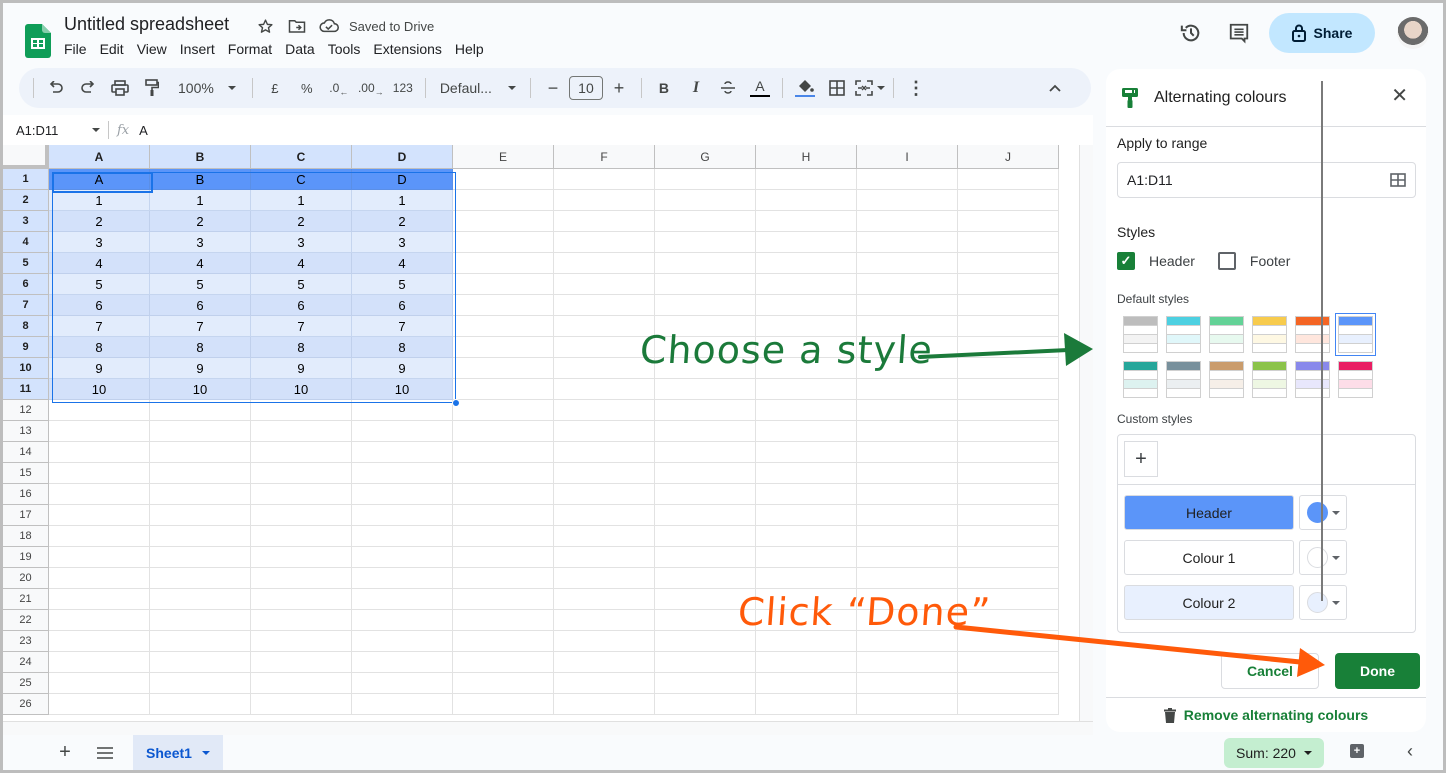 The height and width of the screenshot is (773, 1446). What do you see at coordinates (1140, 334) in the screenshot?
I see `style-swatch-grey` at bounding box center [1140, 334].